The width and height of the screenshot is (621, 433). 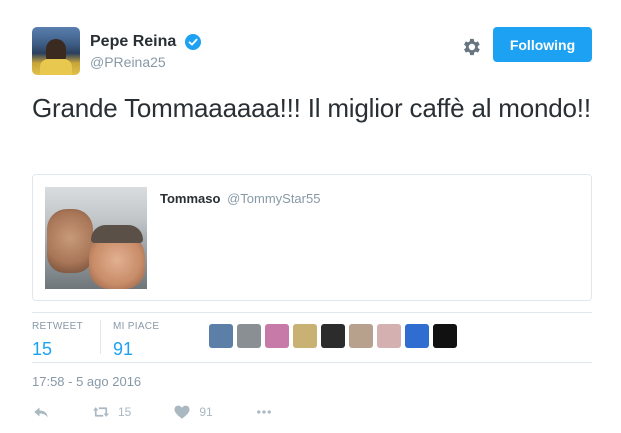 I want to click on stats-separator, so click(x=100, y=337).